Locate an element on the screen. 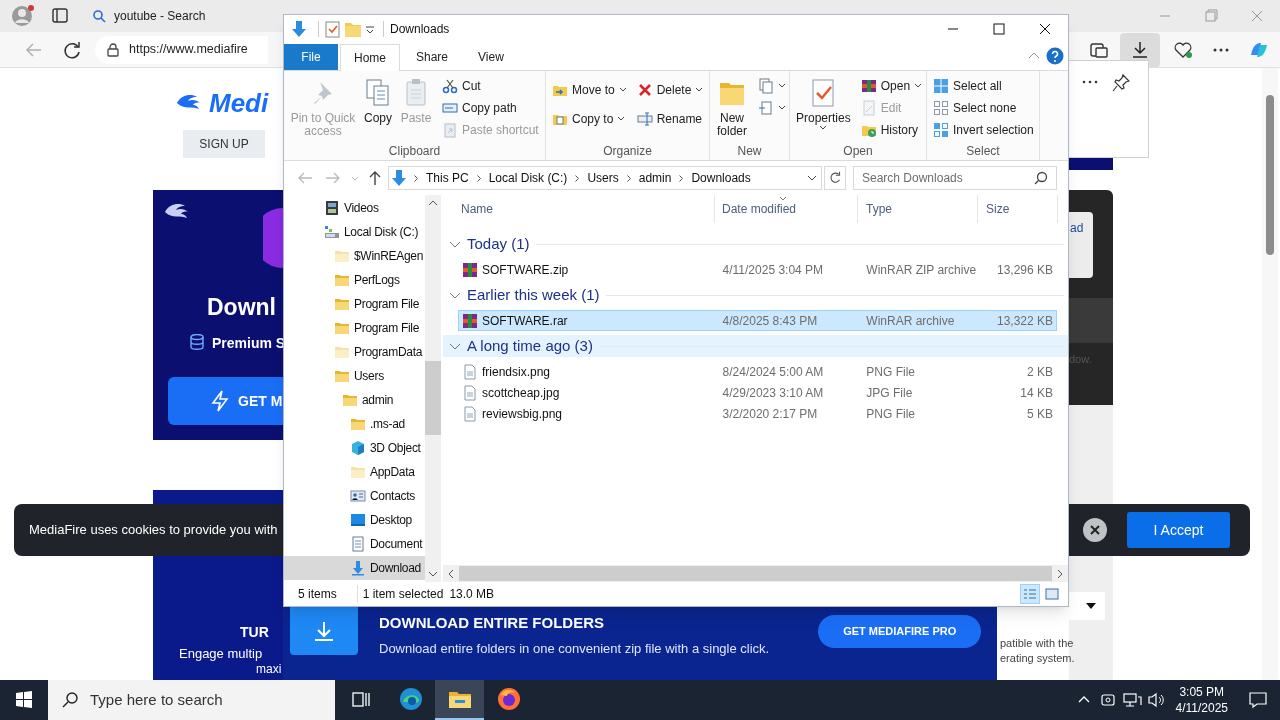 The height and width of the screenshot is (720, 1280). os-dropdown is located at coordinates (1087, 606).